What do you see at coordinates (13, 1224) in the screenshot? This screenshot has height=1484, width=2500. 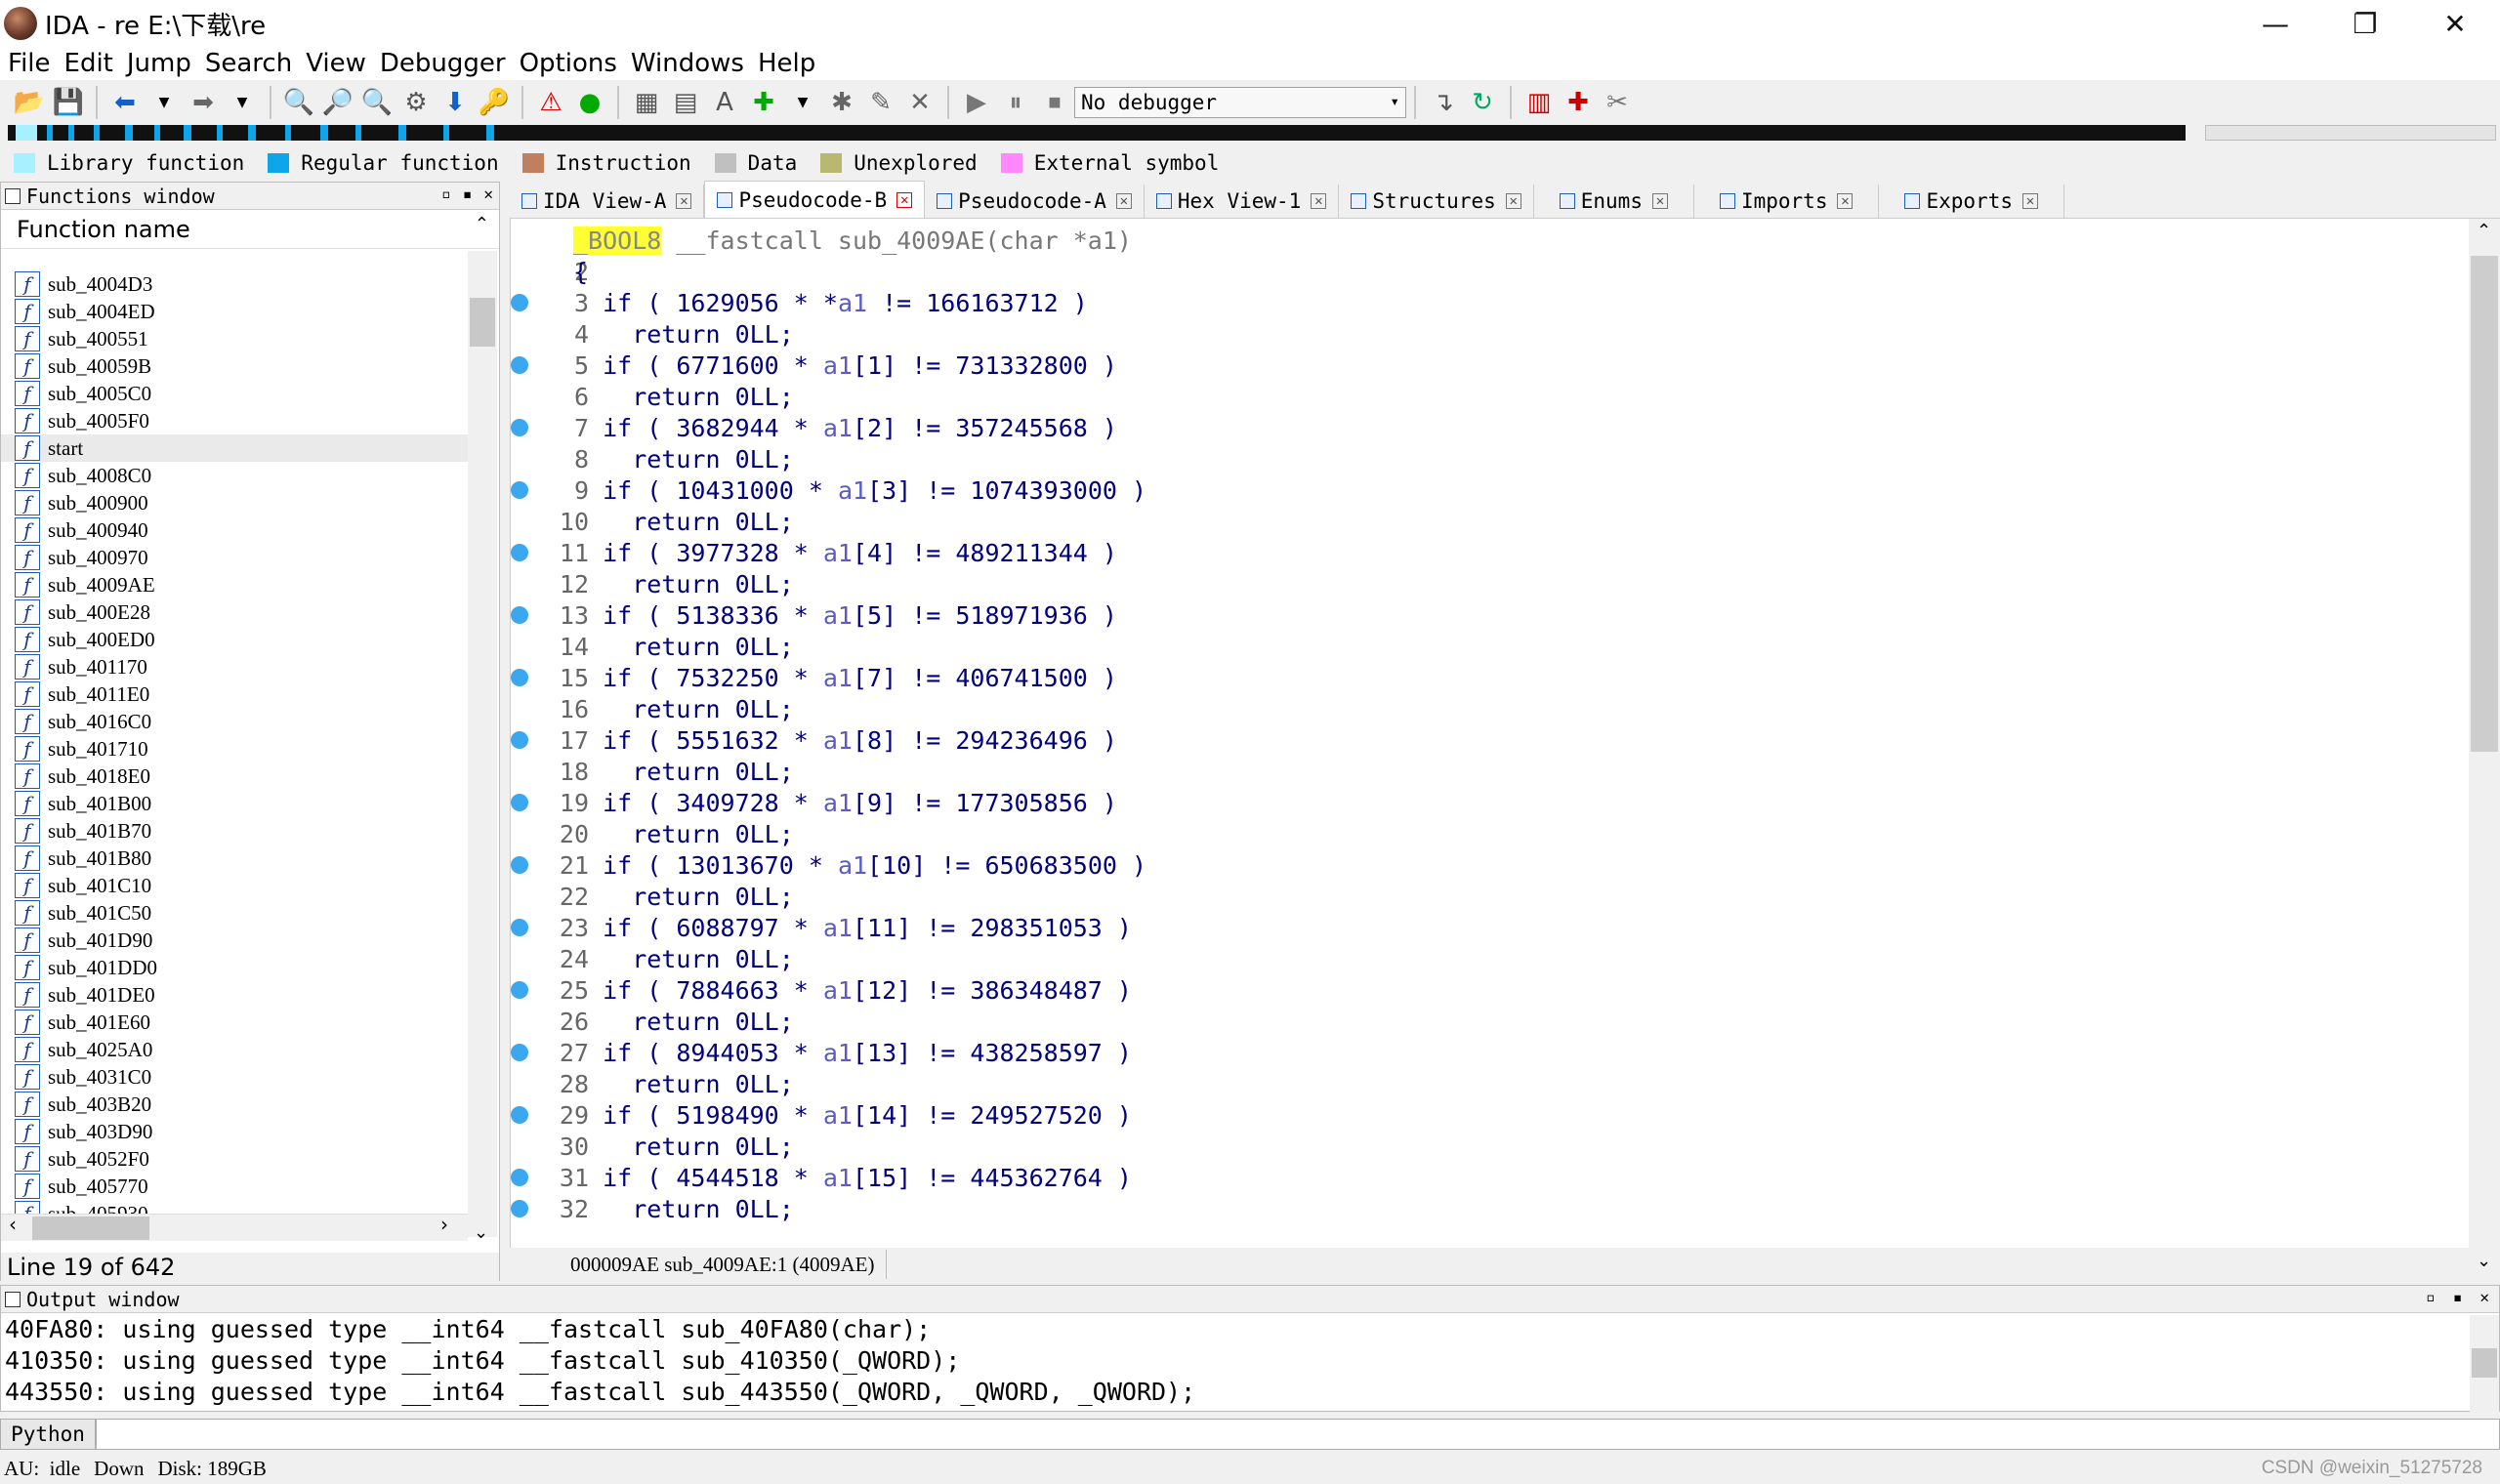 I see `chevron-left-icon: ‹` at bounding box center [13, 1224].